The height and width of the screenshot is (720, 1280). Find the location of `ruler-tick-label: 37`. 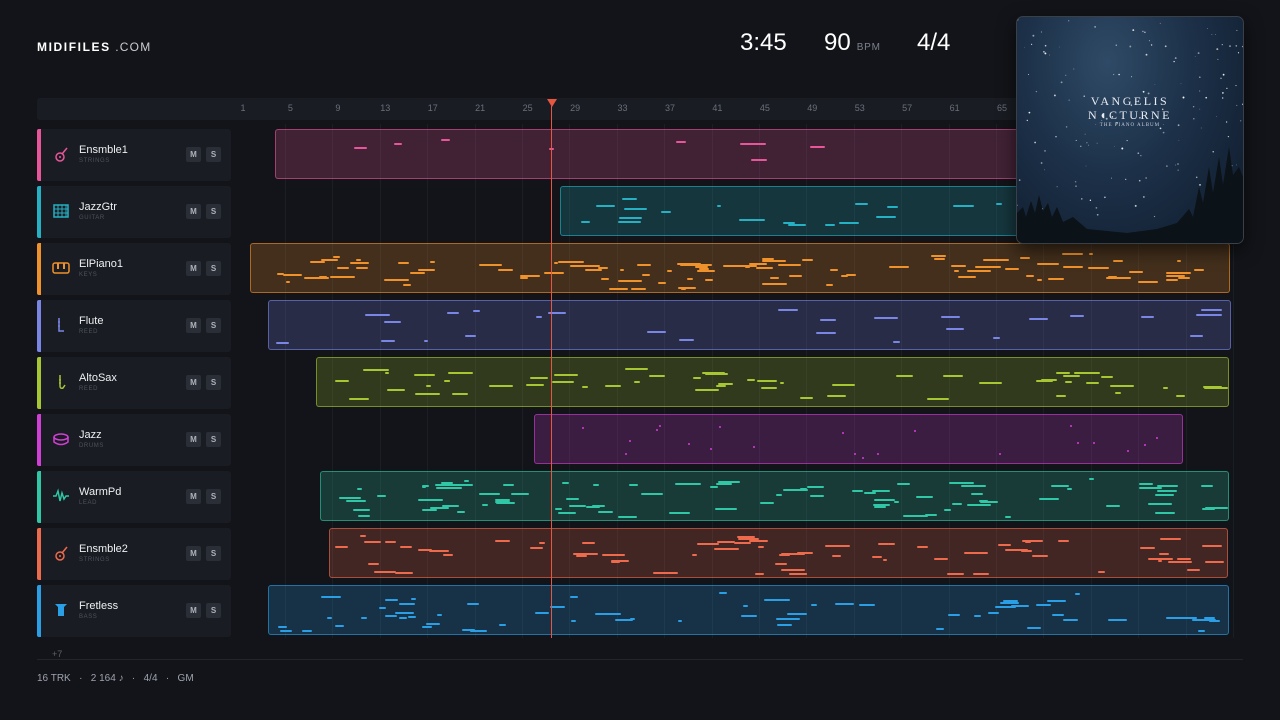

ruler-tick-label: 37 is located at coordinates (669, 108).